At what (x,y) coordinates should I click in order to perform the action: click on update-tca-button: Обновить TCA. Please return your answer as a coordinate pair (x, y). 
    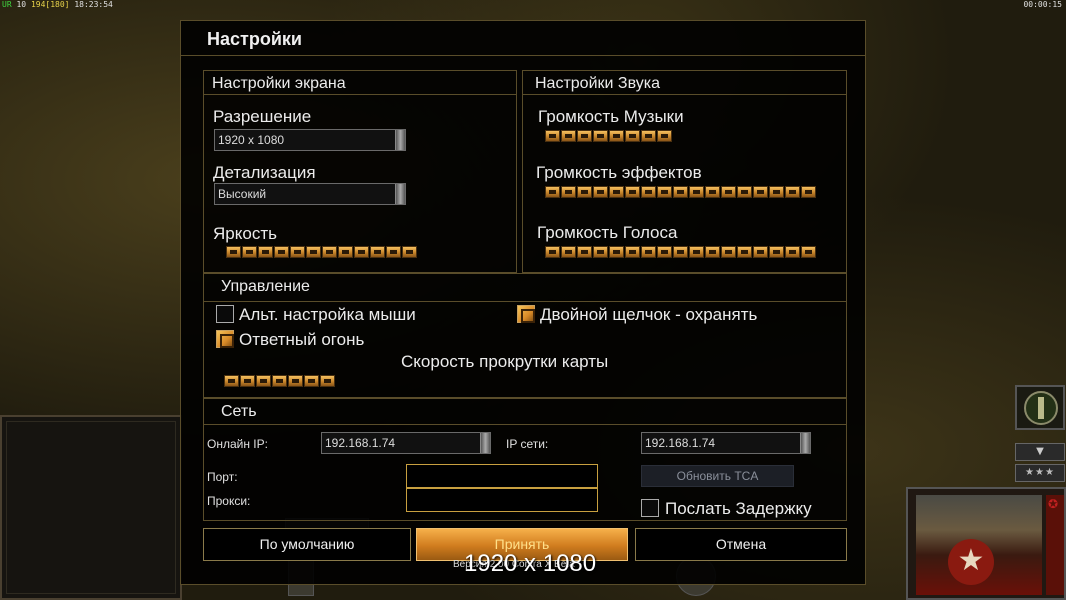
    Looking at the image, I should click on (717, 476).